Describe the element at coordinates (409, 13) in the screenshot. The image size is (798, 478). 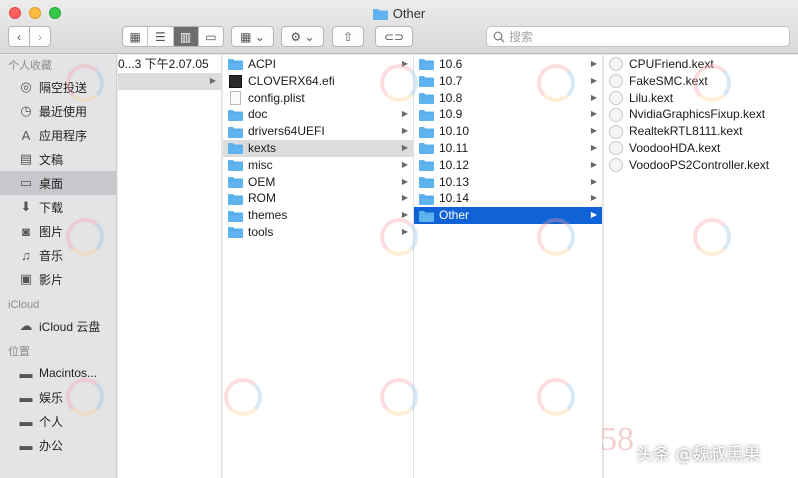
I see `window-title-text: Other` at that location.